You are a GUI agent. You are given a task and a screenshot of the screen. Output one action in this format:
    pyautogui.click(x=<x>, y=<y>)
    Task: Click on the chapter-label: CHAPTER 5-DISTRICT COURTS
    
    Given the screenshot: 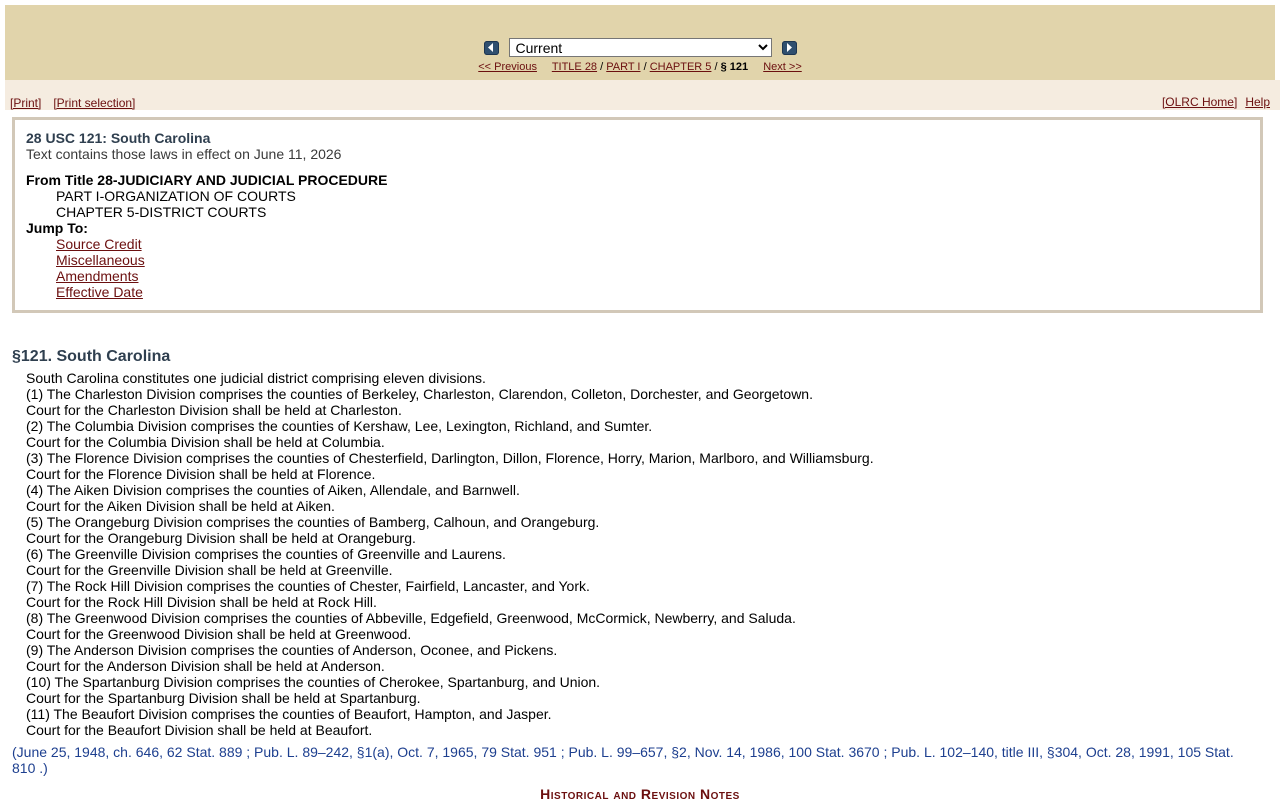 What is the action you would take?
    pyautogui.click(x=161, y=212)
    